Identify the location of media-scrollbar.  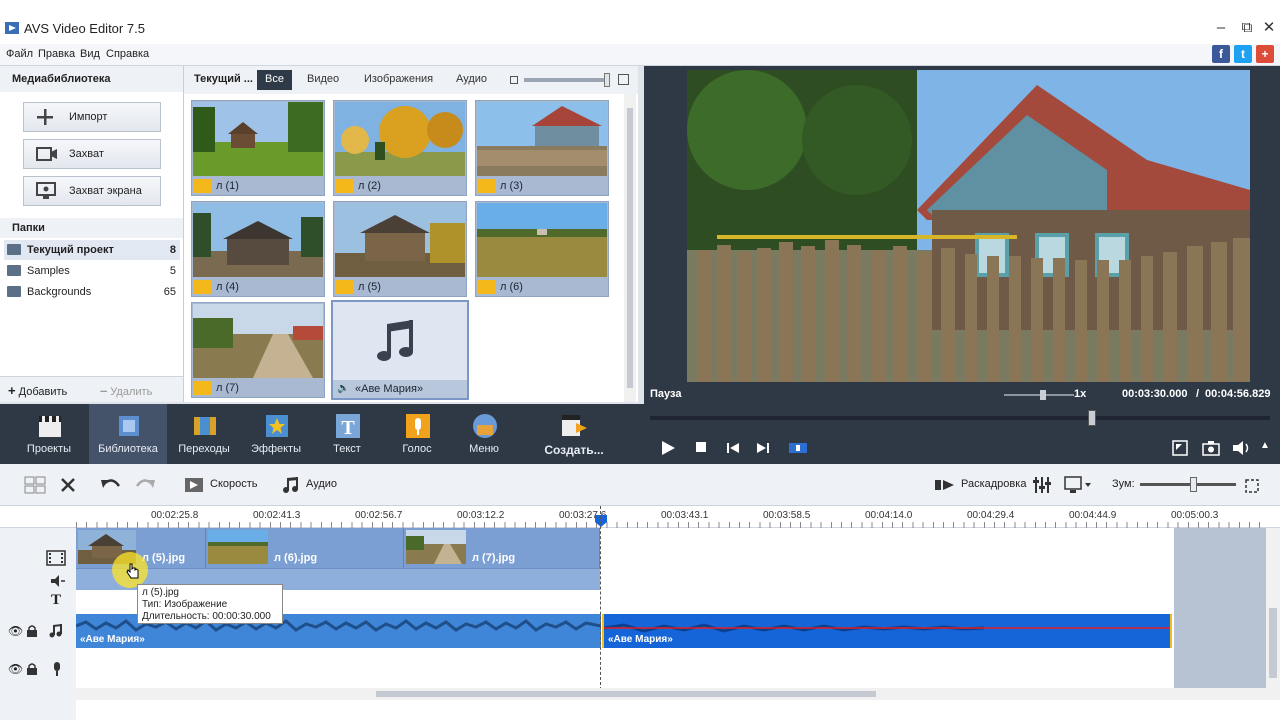
(630, 248).